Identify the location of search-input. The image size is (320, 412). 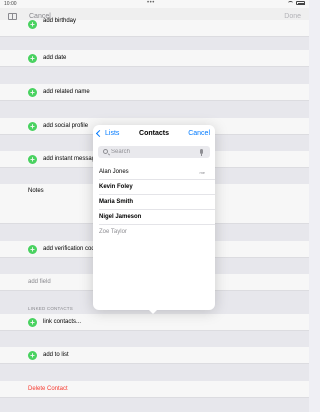
(153, 152).